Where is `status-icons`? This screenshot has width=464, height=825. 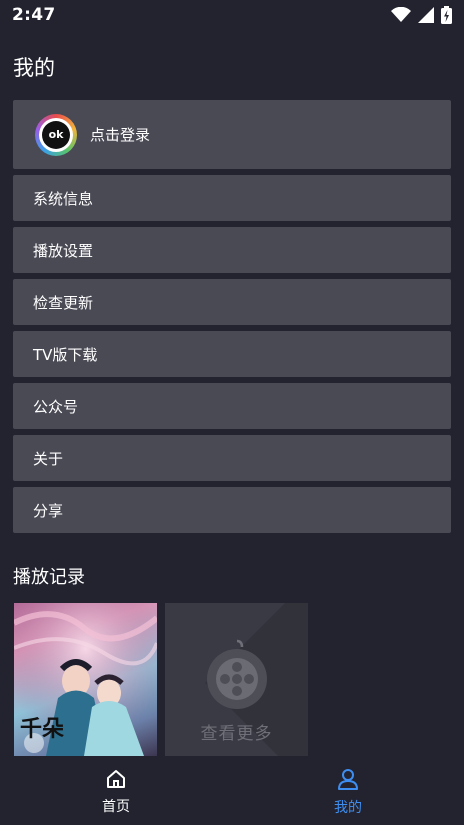
status-icons is located at coordinates (421, 15).